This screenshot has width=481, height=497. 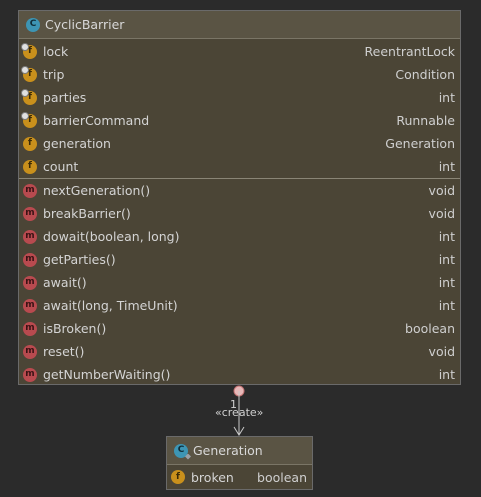 What do you see at coordinates (282, 477) in the screenshot?
I see `field-type: boolean` at bounding box center [282, 477].